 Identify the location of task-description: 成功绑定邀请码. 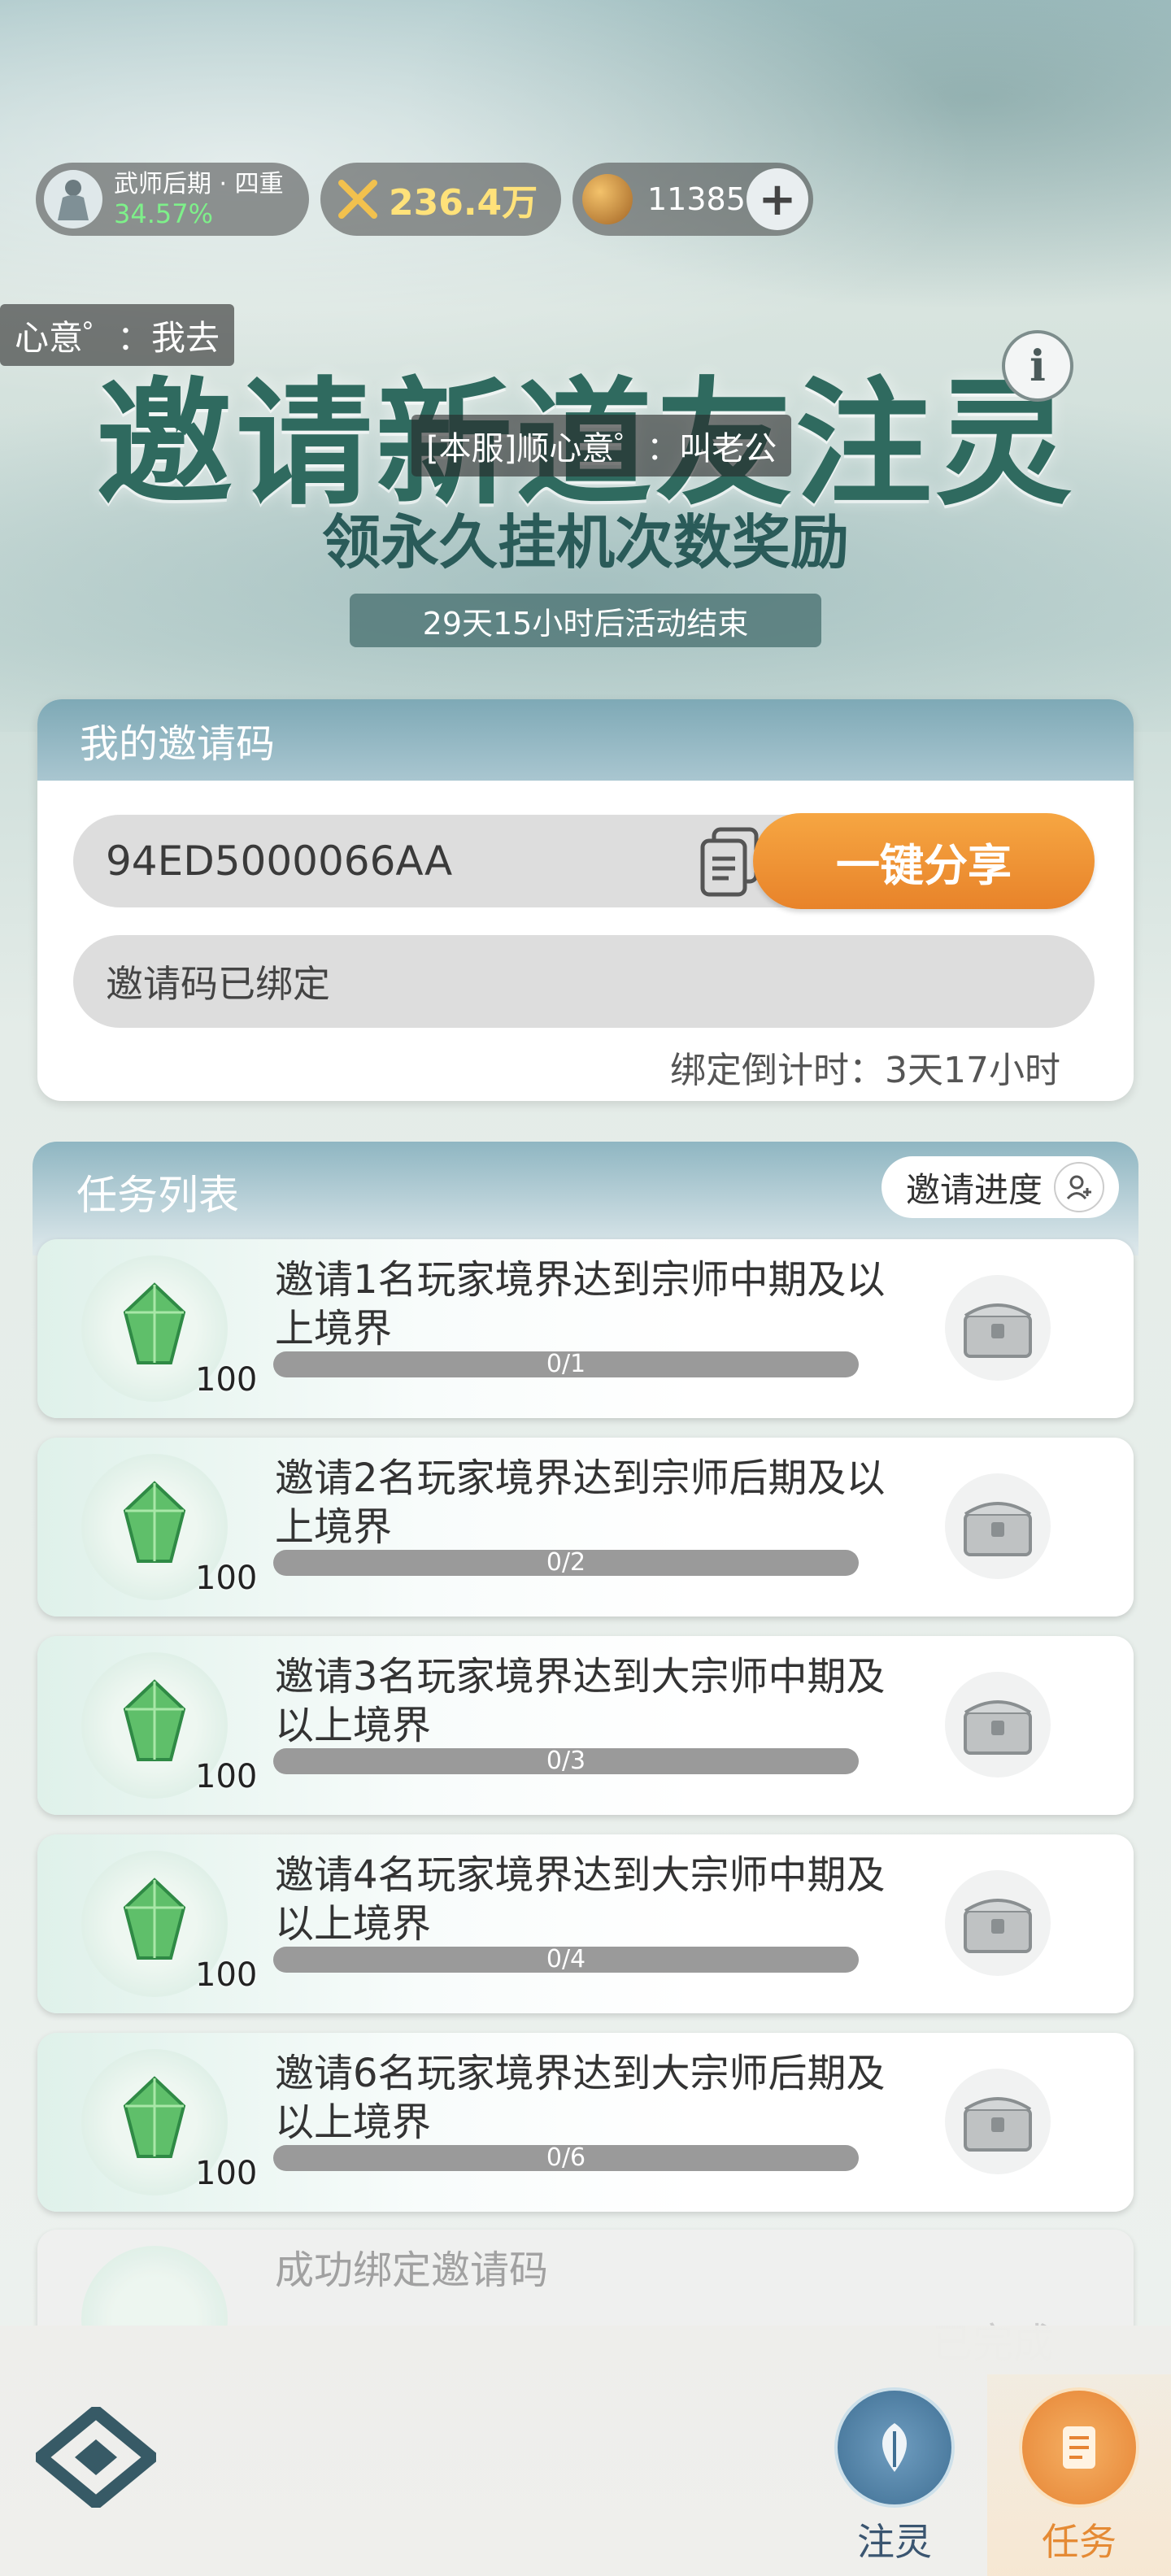
(412, 2270).